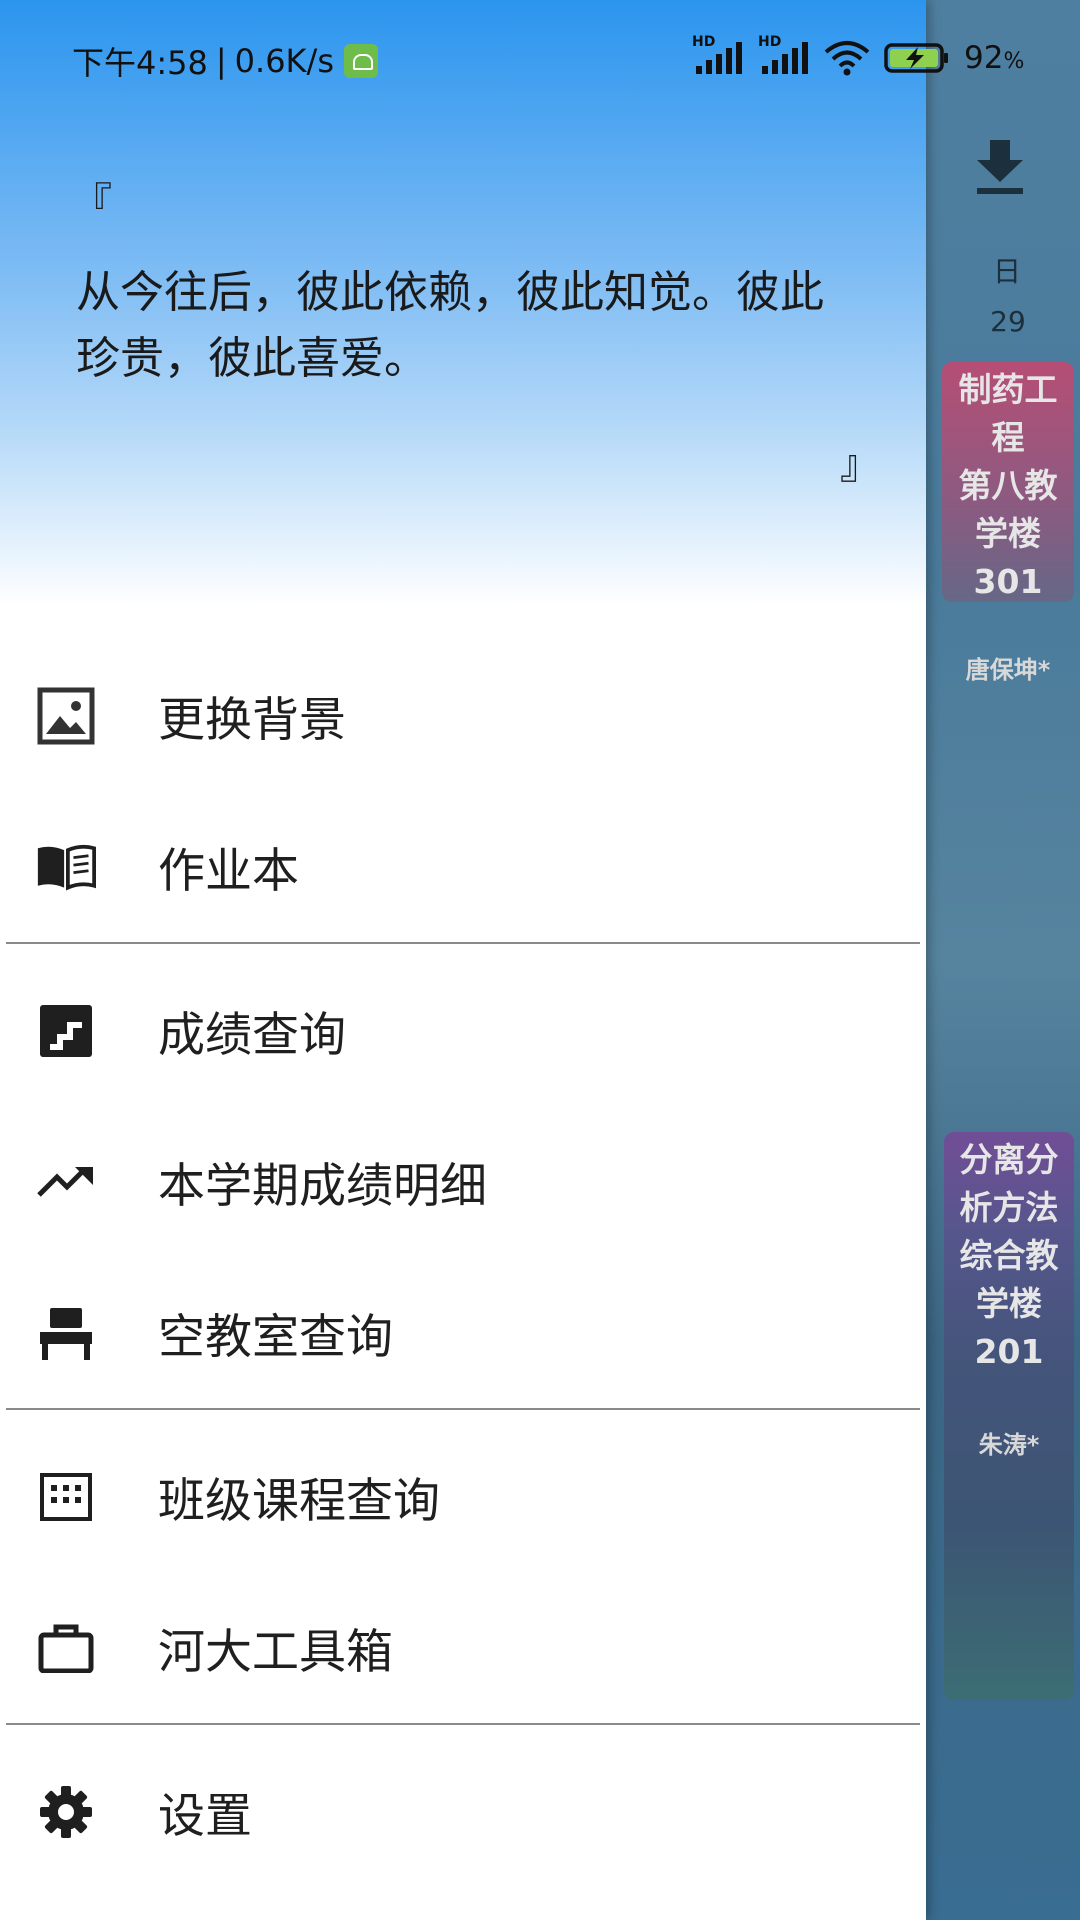 Image resolution: width=1080 pixels, height=1920 pixels. I want to click on menu-item-label: 本学期成绩明细, so click(322, 1186).